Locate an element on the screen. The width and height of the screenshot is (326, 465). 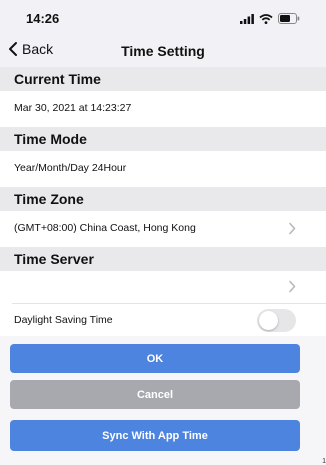
section-title: Time Server is located at coordinates (54, 259).